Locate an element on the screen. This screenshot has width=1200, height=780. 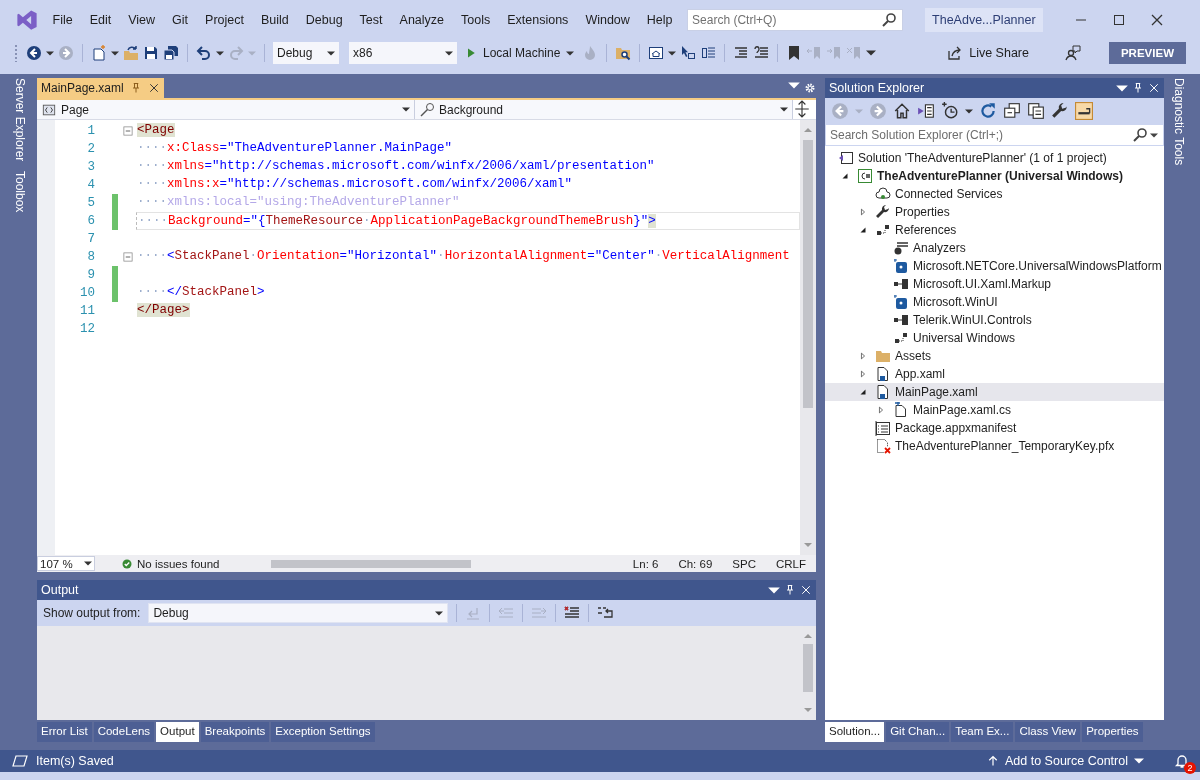
side-tab: Diagnostic Tools is located at coordinates (1179, 122).